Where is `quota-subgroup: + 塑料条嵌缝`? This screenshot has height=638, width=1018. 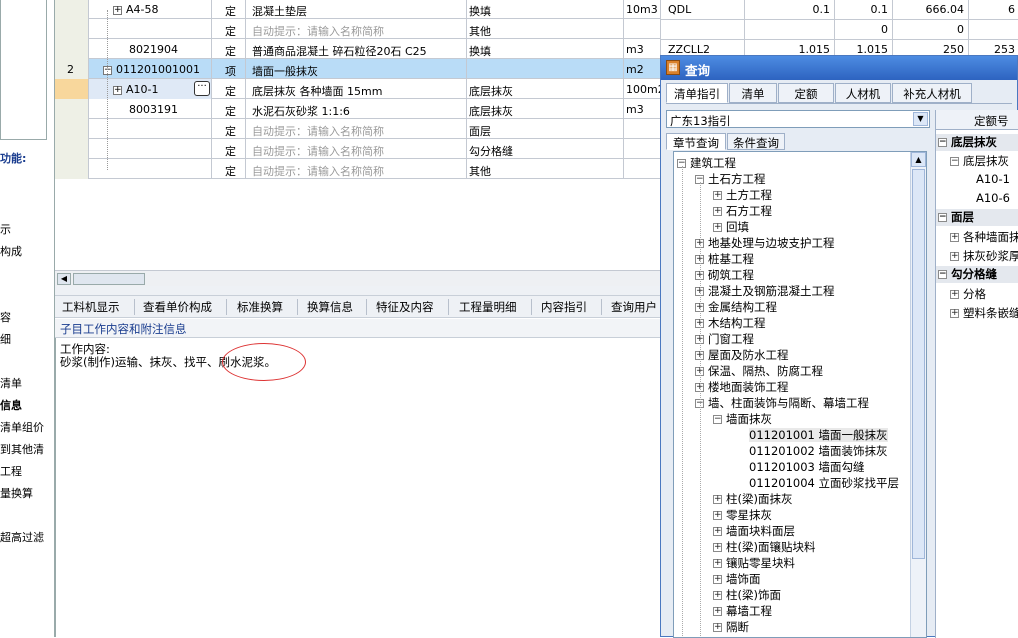 quota-subgroup: + 塑料条嵌缝 is located at coordinates (984, 313).